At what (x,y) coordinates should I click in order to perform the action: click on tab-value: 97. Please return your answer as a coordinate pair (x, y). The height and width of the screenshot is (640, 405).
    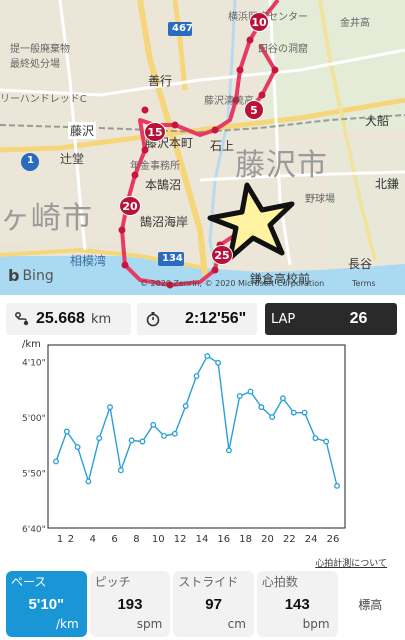
    Looking at the image, I should click on (213, 604).